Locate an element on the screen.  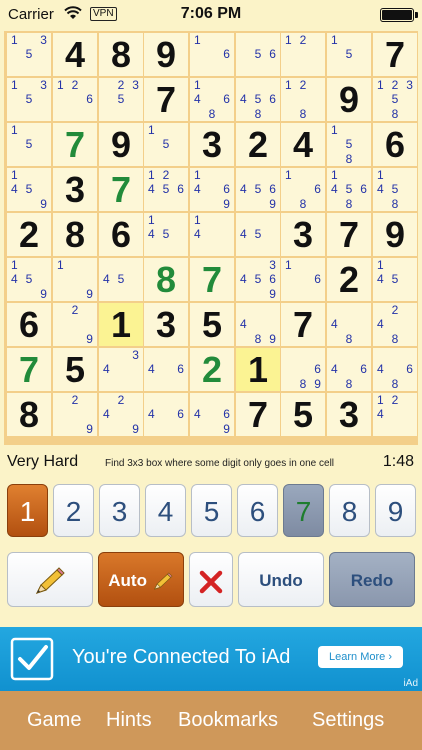
sudoku-cell-notes: 14568 is located at coordinates (349, 189).